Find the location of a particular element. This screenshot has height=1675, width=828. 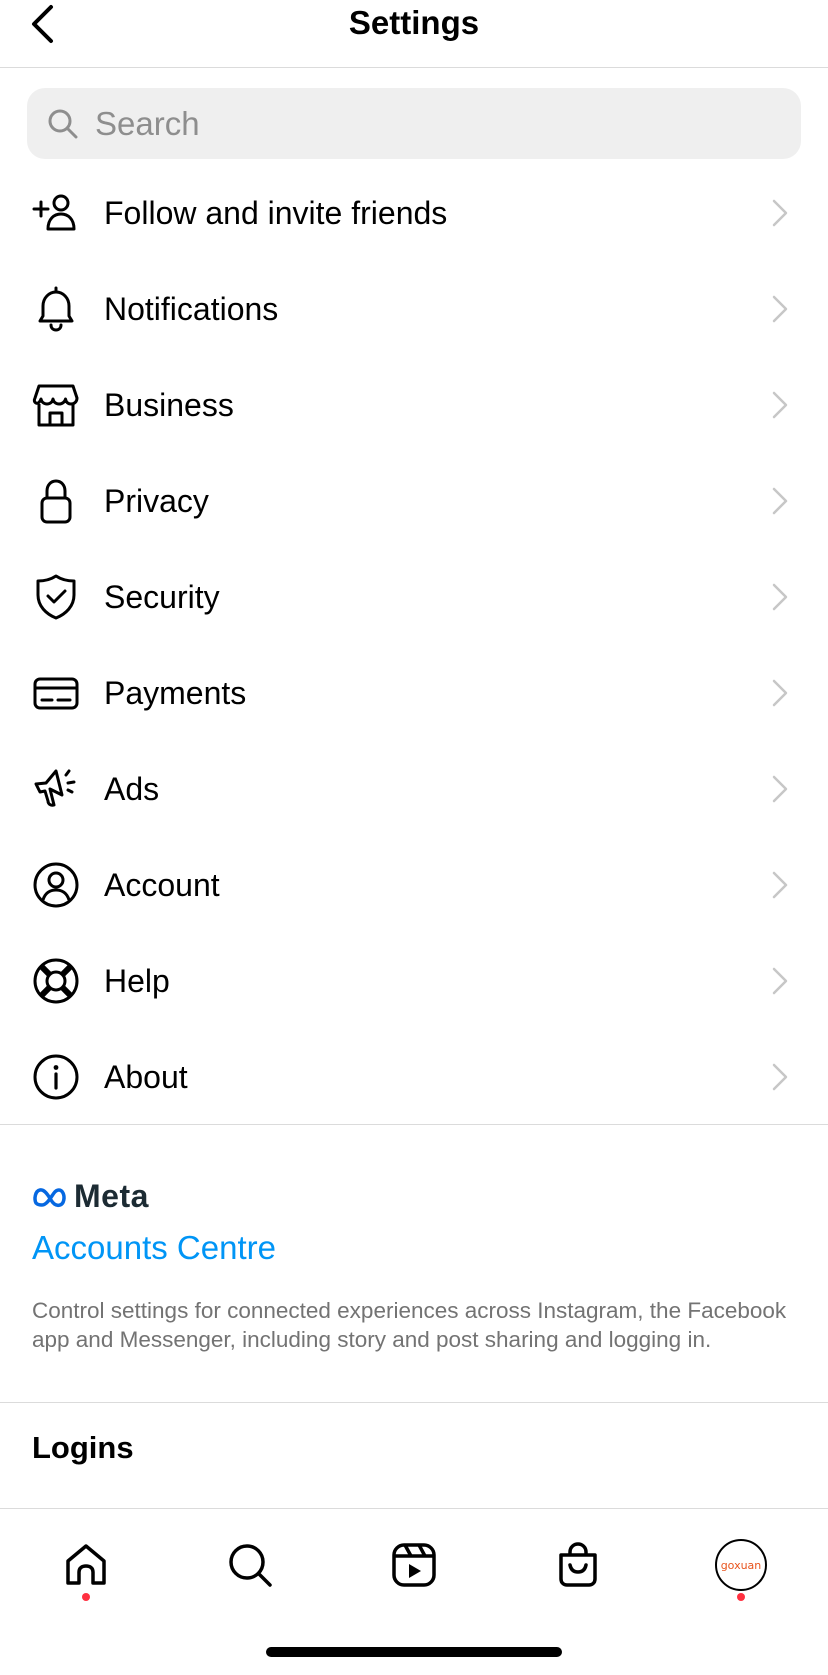

menu-item-account: Account is located at coordinates (414, 885).